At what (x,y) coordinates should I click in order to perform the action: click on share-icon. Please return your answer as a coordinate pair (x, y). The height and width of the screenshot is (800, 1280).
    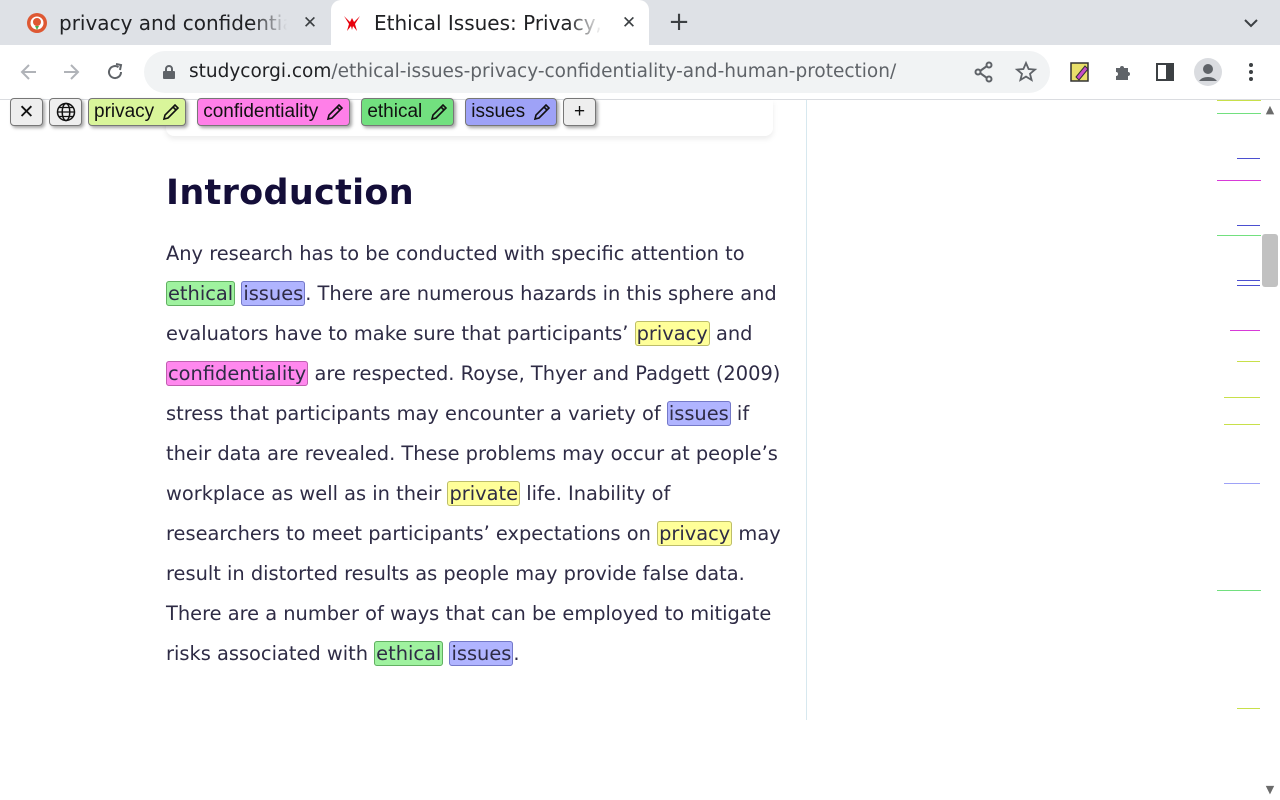
    Looking at the image, I should click on (984, 72).